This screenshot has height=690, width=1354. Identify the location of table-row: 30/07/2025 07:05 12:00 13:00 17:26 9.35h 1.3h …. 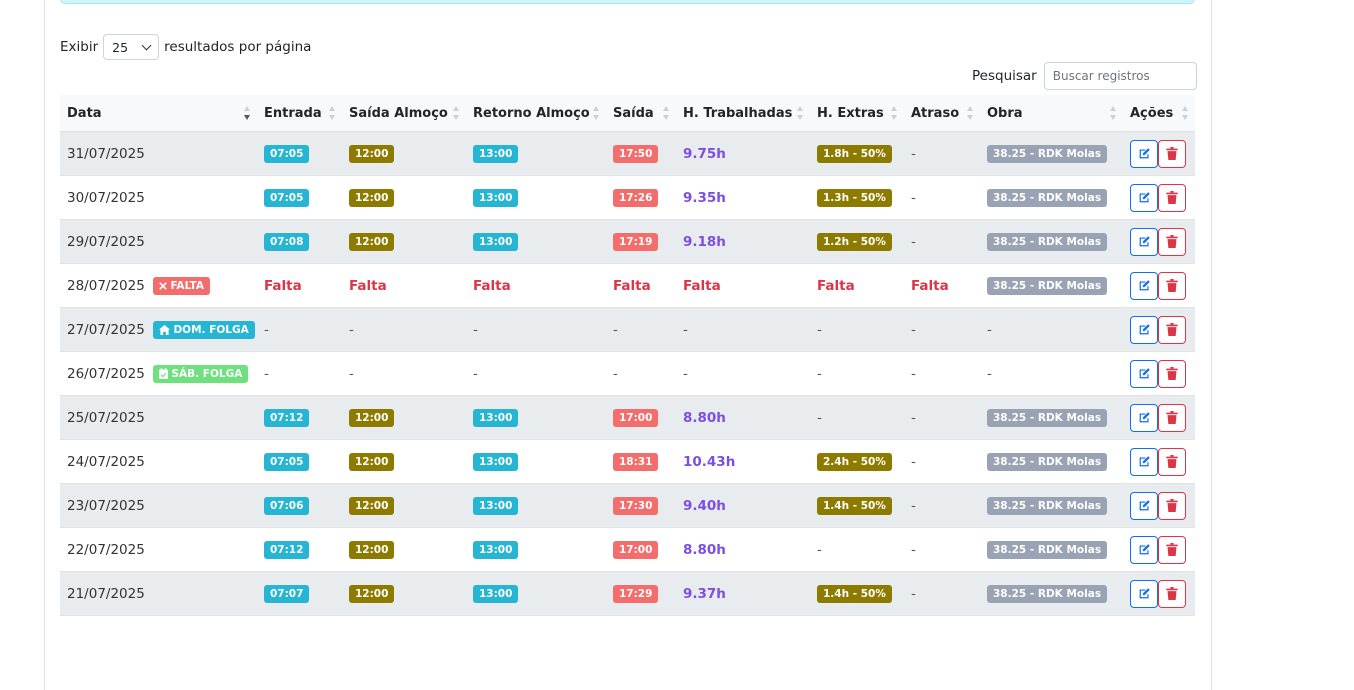
(627, 197).